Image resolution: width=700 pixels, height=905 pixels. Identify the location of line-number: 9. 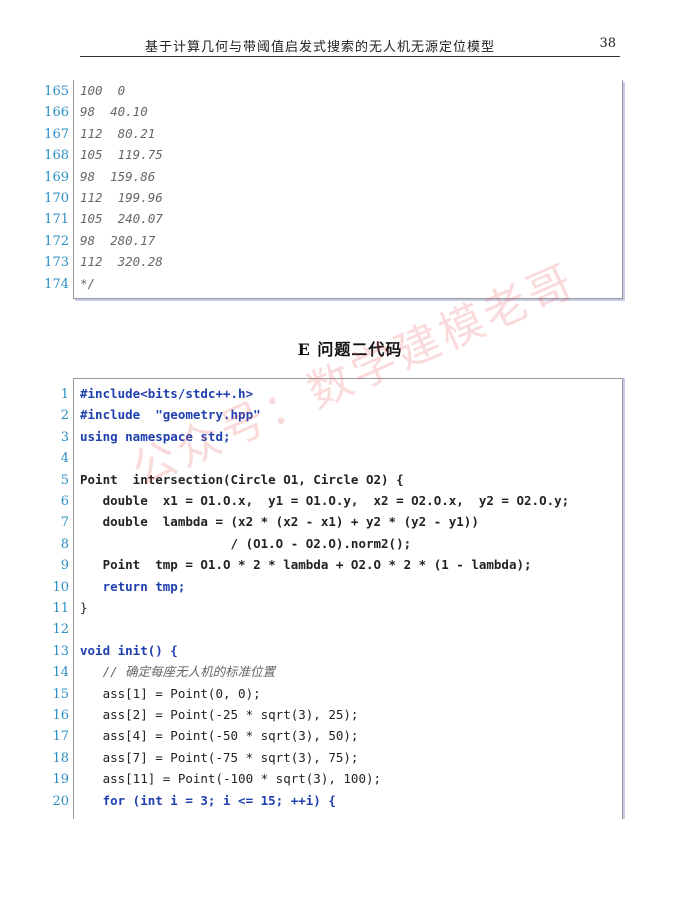
(64, 566).